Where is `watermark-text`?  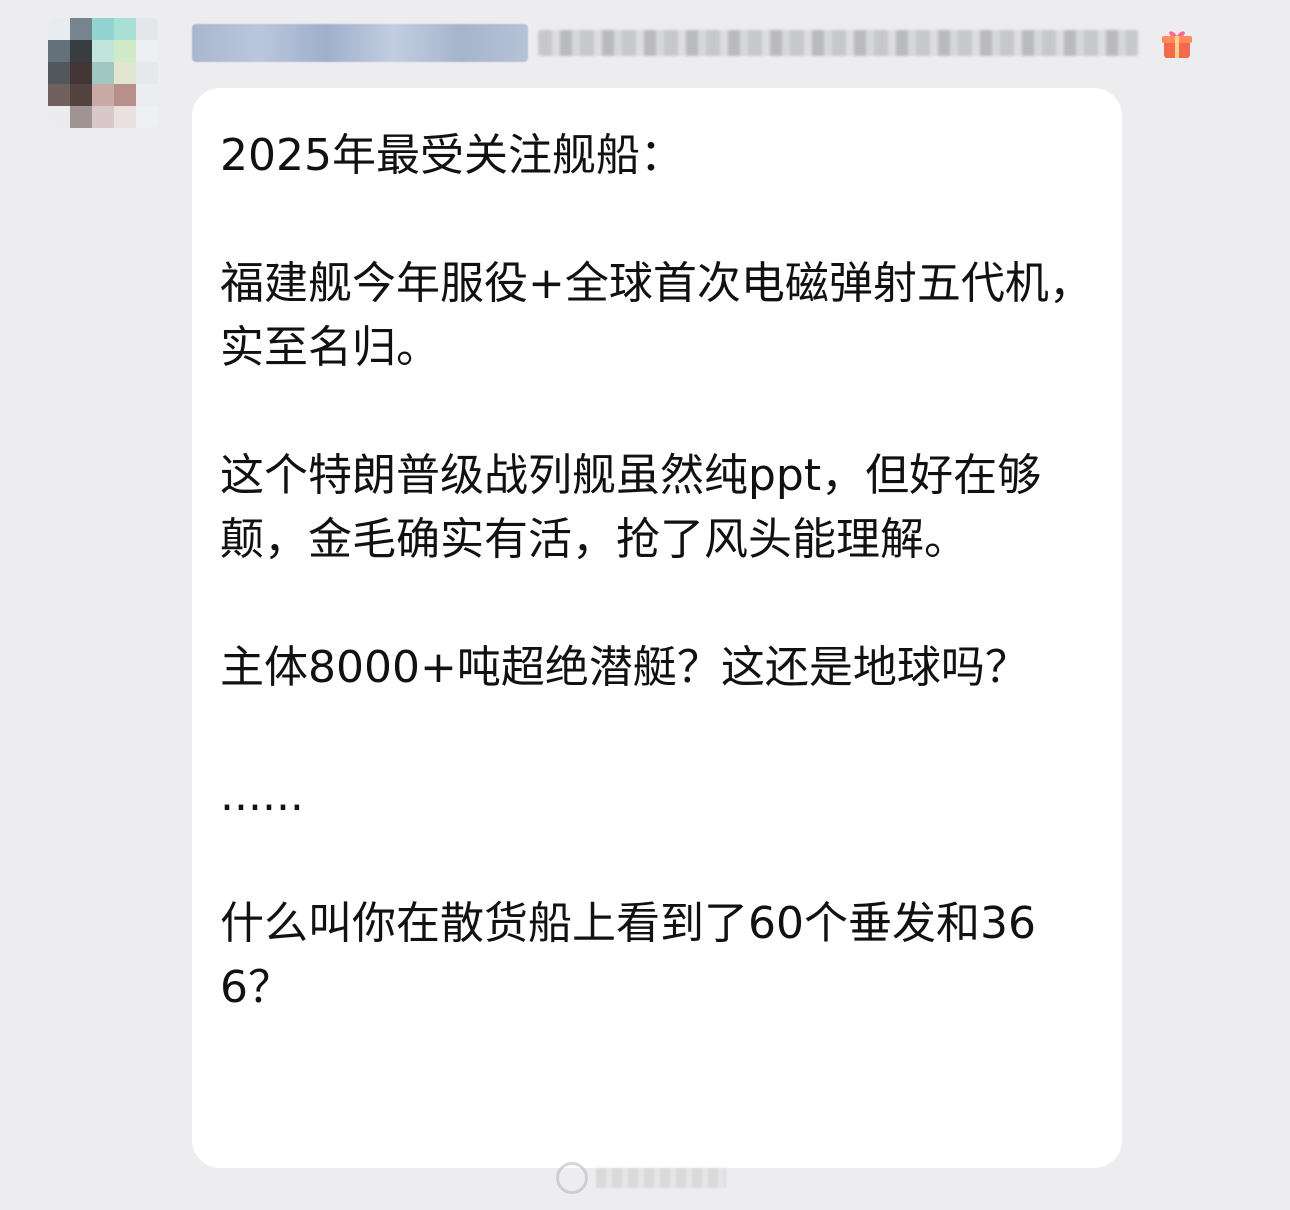 watermark-text is located at coordinates (661, 1178).